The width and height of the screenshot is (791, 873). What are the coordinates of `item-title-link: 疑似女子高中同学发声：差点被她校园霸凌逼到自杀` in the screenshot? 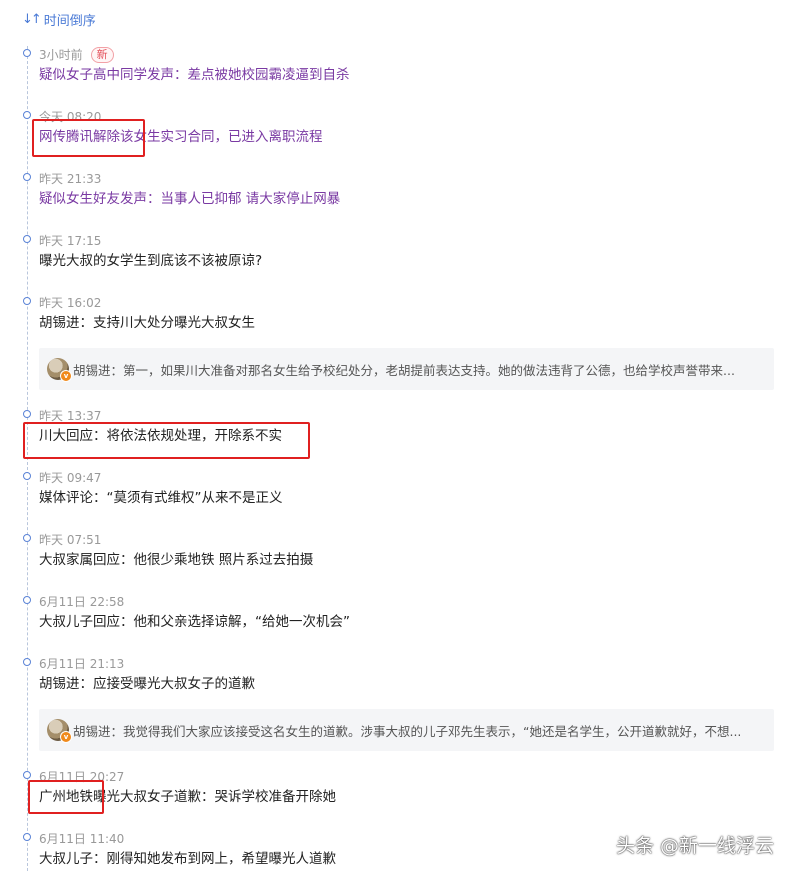 It's located at (194, 73).